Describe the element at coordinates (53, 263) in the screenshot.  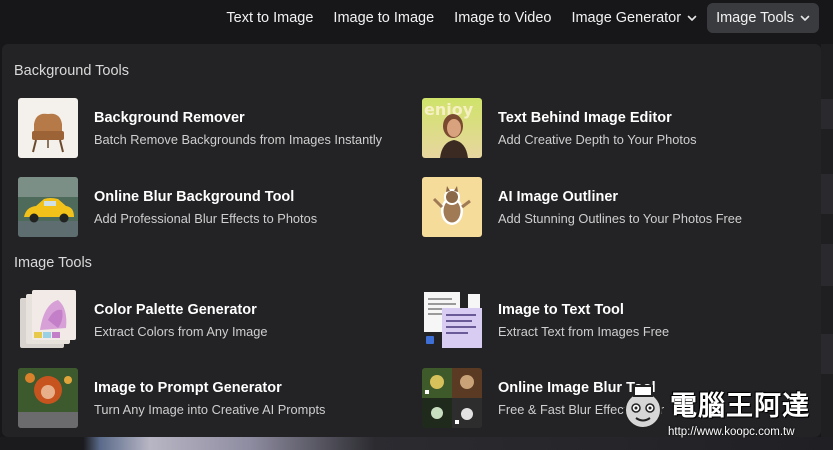
I see `section-title-image-tools: Image Tools` at that location.